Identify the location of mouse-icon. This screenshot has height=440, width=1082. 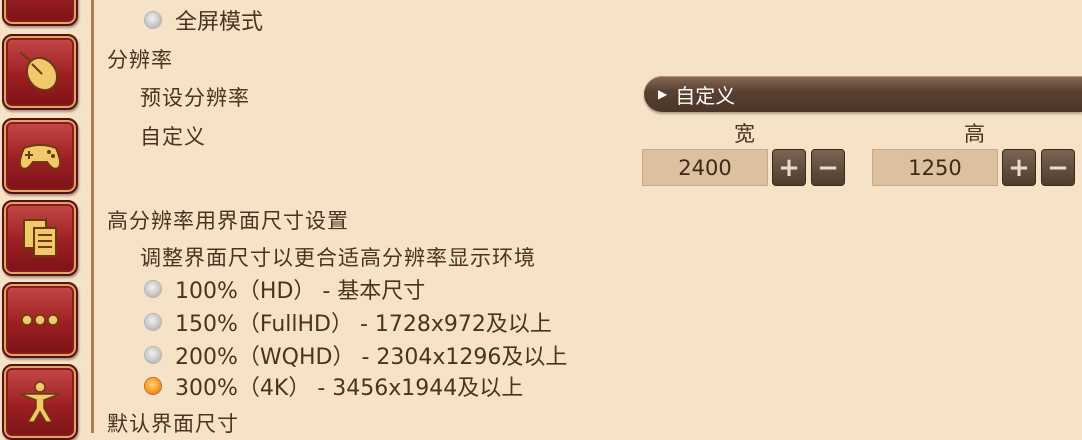
(40, 72).